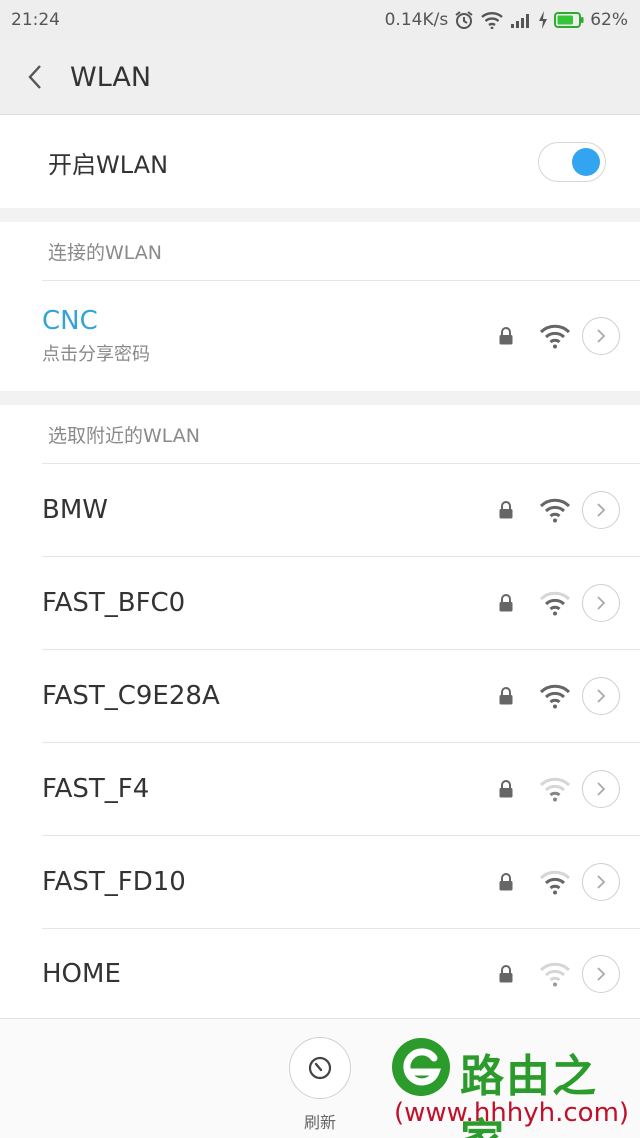 The width and height of the screenshot is (640, 1138). I want to click on network-row-fast-fd10: FAST_FD10, so click(320, 882).